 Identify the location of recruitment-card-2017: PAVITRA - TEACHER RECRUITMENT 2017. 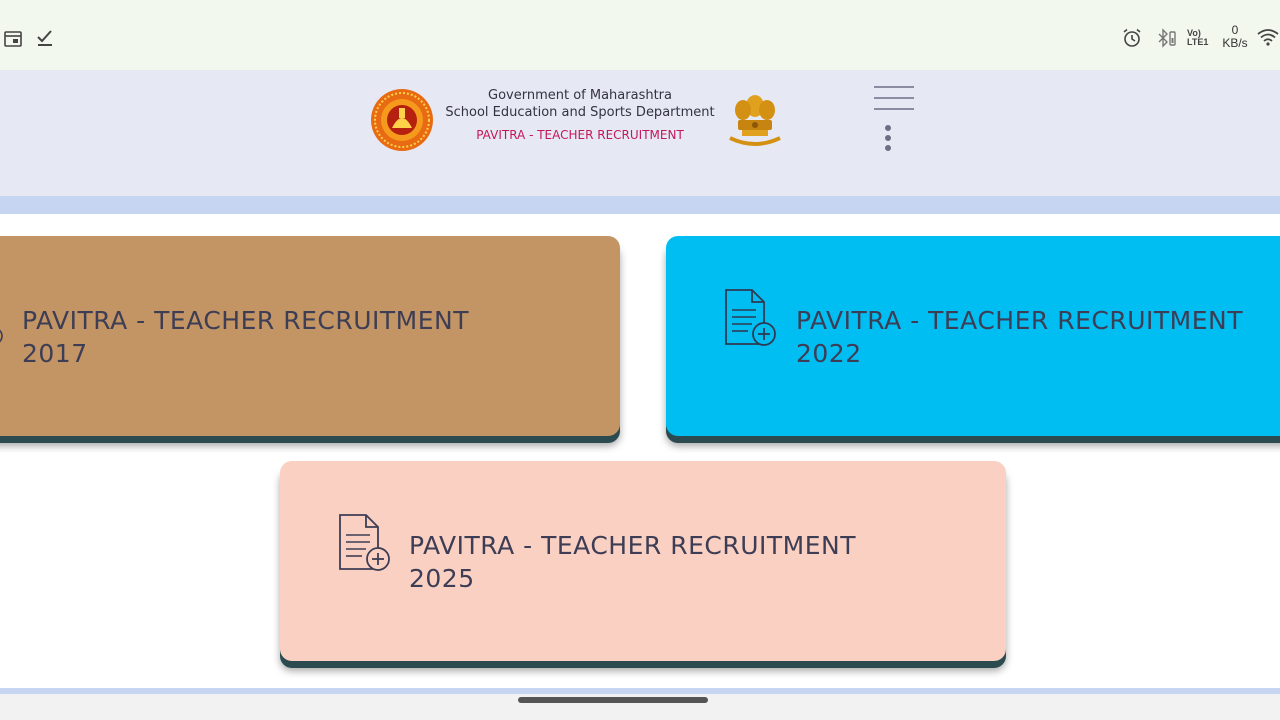
(310, 336).